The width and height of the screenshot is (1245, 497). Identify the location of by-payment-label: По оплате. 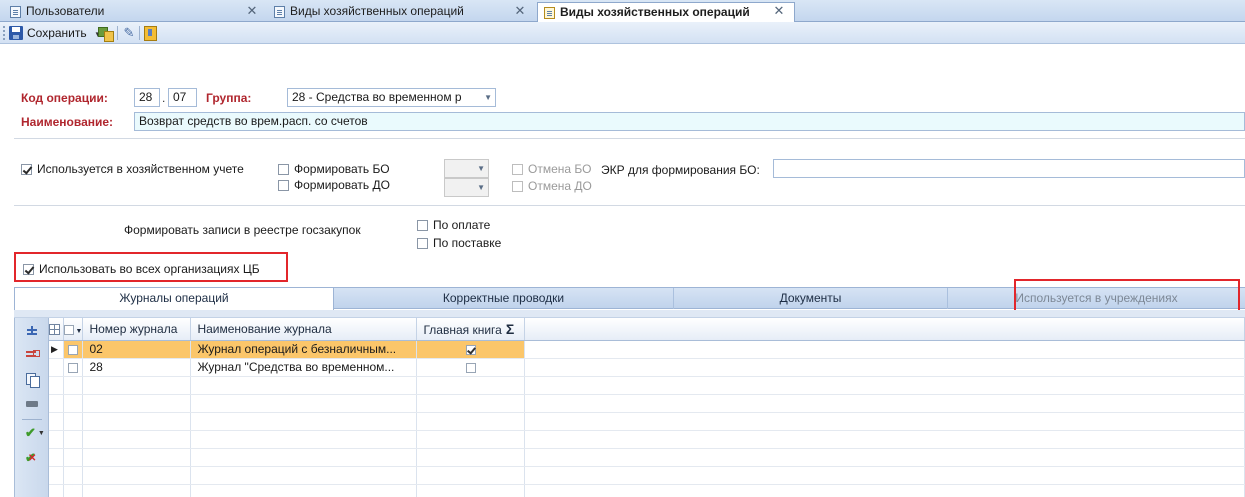
(462, 225).